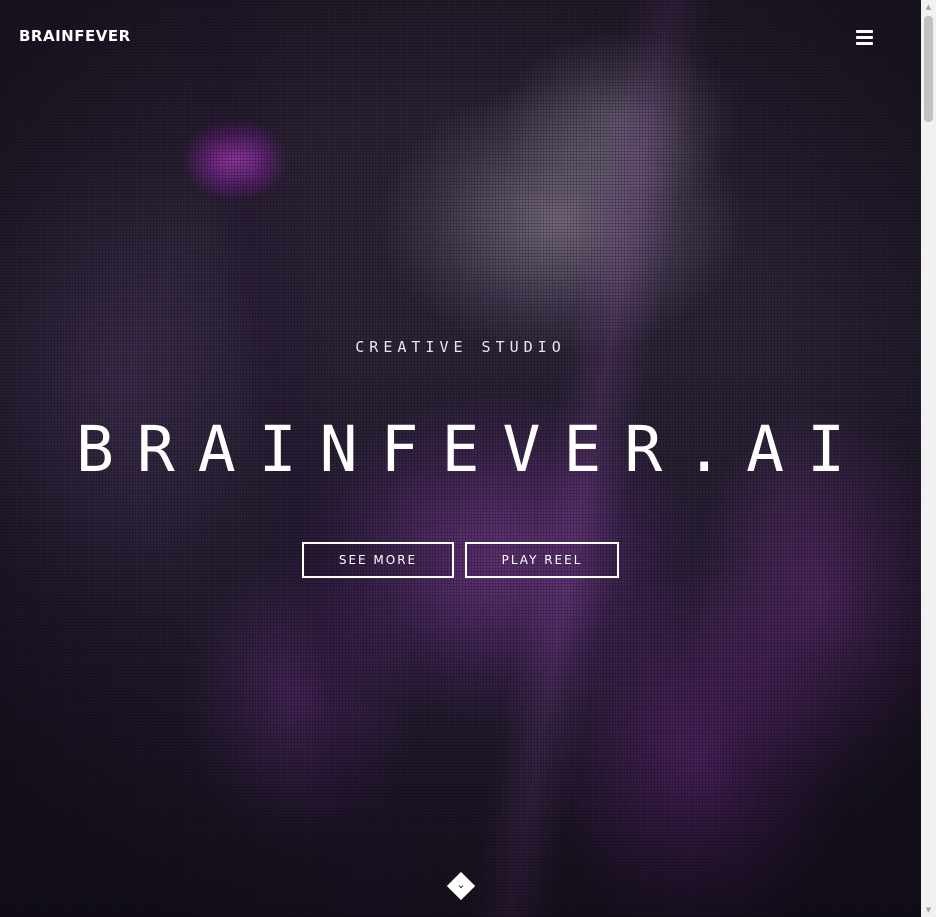 Image resolution: width=936 pixels, height=917 pixels. Describe the element at coordinates (542, 560) in the screenshot. I see `play-reel-button: PLAY REEL` at that location.